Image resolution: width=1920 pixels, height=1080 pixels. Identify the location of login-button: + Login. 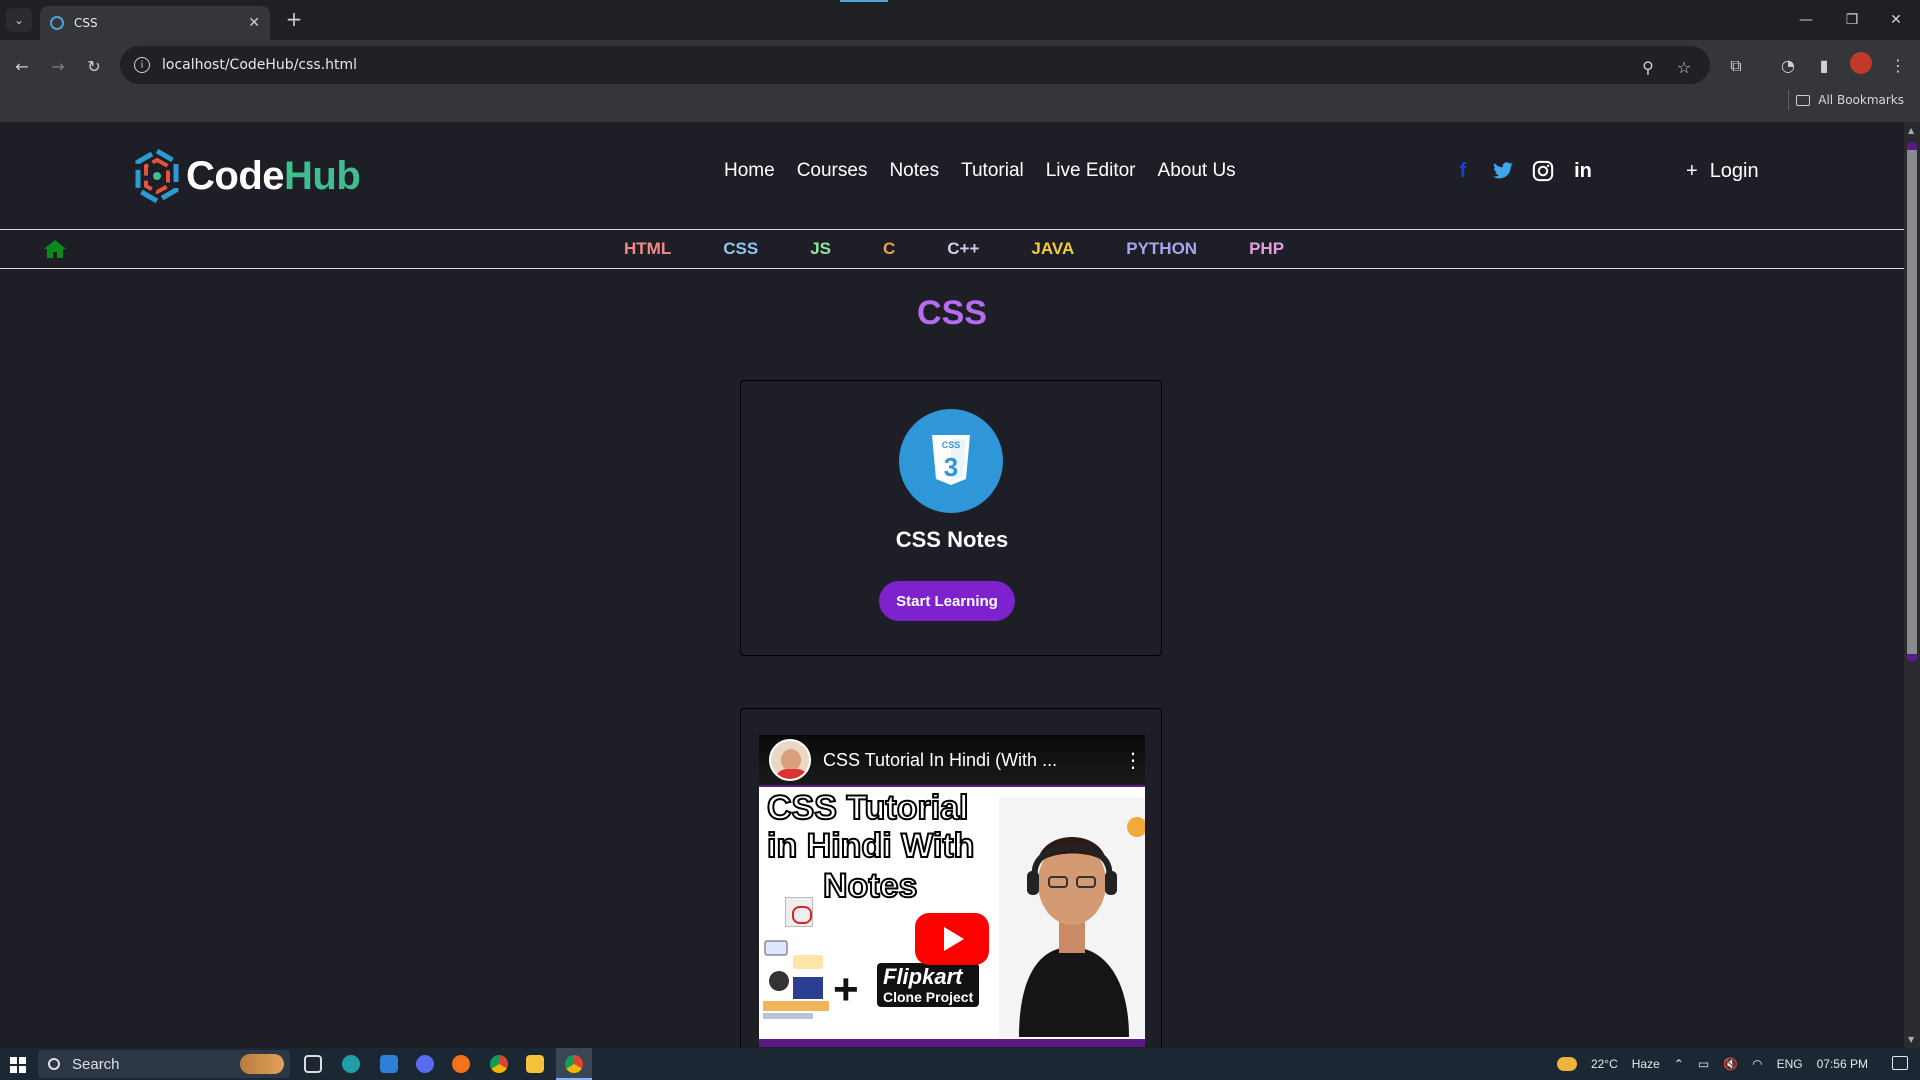
(1722, 171).